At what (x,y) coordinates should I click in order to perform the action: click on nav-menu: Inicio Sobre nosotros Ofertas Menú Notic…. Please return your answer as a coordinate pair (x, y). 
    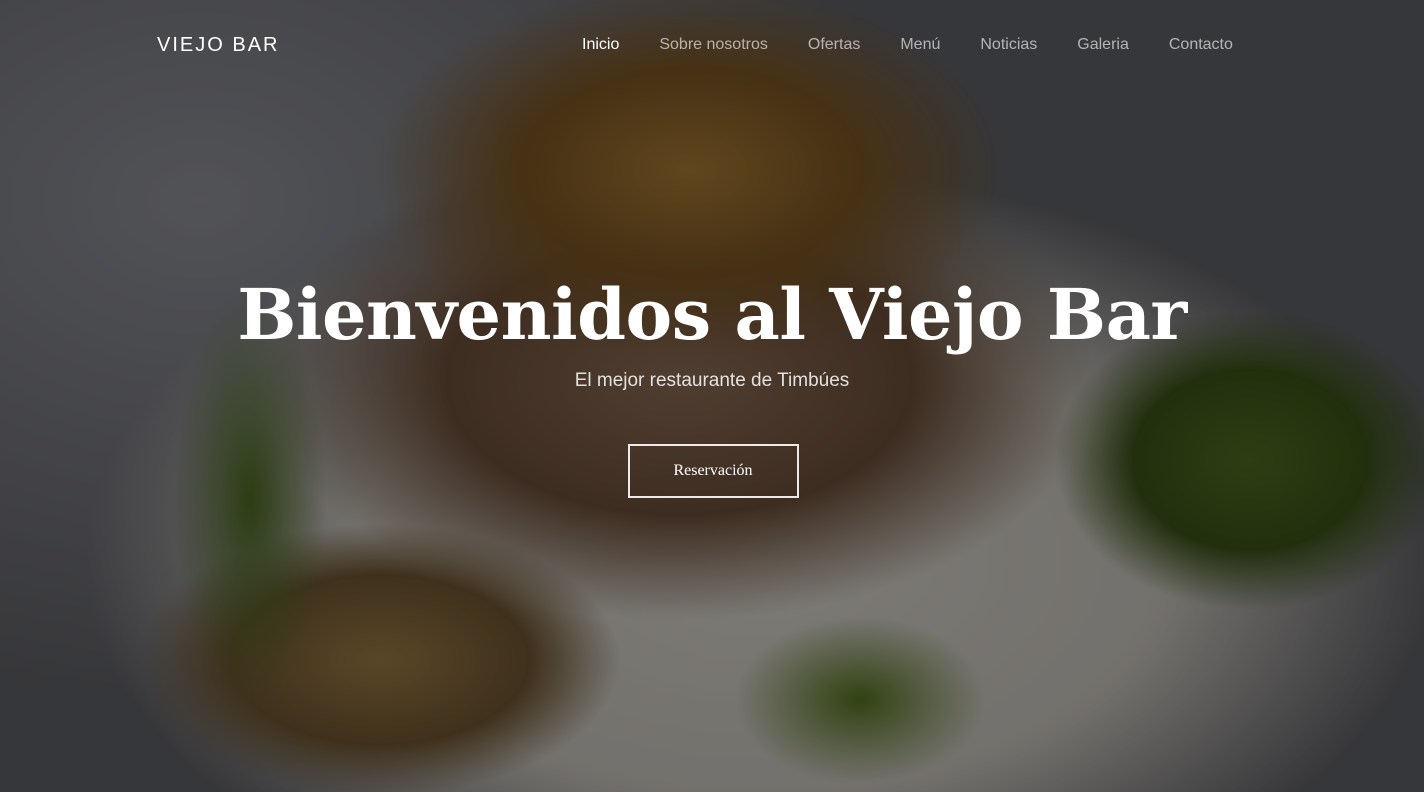
    Looking at the image, I should click on (927, 45).